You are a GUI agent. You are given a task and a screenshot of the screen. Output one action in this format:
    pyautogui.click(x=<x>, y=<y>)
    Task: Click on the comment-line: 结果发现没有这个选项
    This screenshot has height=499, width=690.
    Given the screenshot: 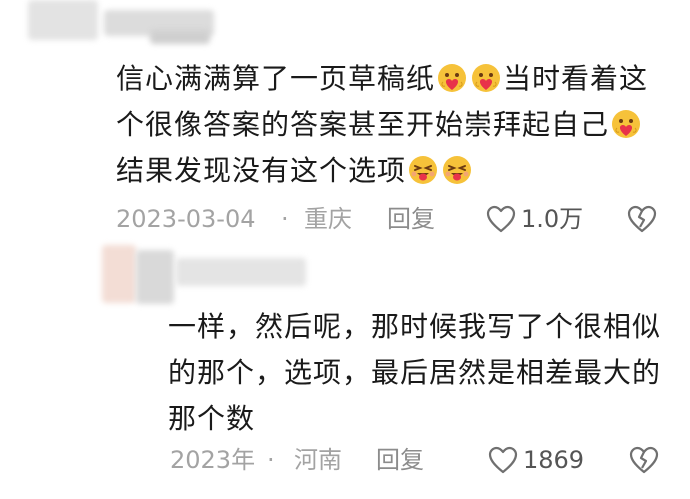 What is the action you would take?
    pyautogui.click(x=386, y=171)
    